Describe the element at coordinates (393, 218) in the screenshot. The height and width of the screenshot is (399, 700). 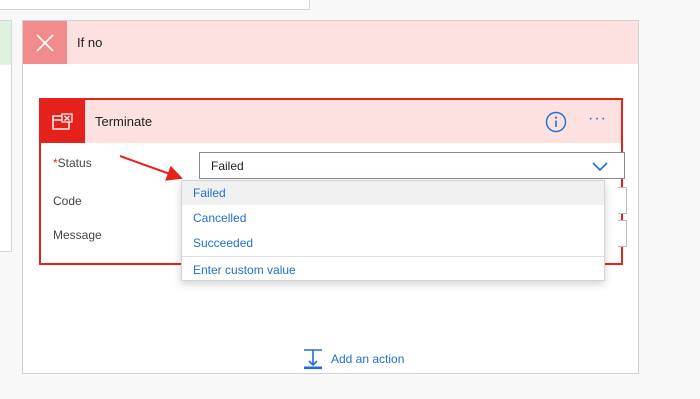
I see `option-cancelled: Cancelled` at that location.